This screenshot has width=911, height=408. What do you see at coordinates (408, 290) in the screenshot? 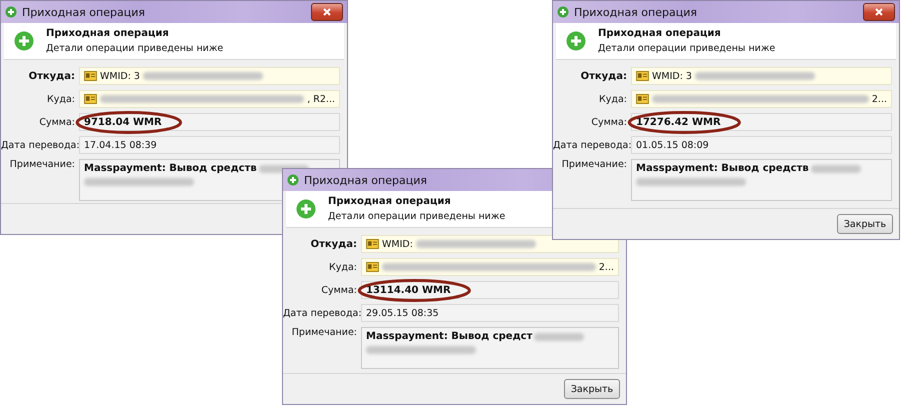
I see `amount-value: 13114.40 WMR` at bounding box center [408, 290].